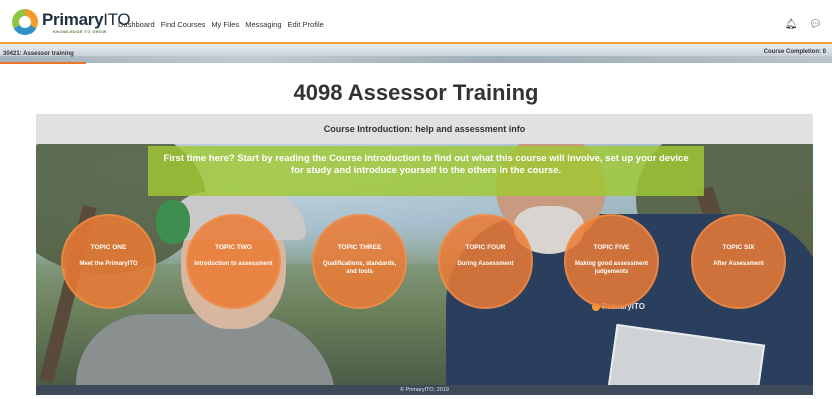  I want to click on header-icons: 🔔︎ 💬︎, so click(803, 24).